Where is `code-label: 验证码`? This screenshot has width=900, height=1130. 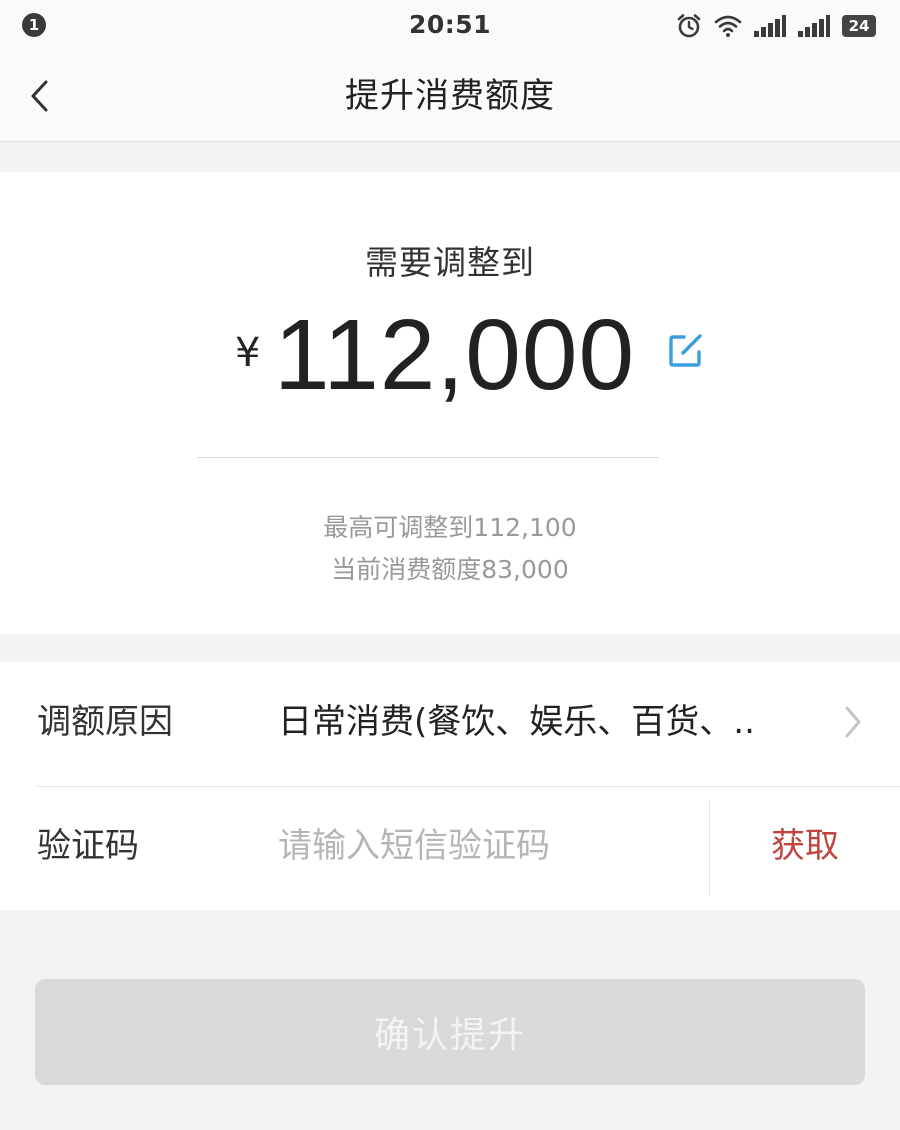
code-label: 验证码 is located at coordinates (88, 846).